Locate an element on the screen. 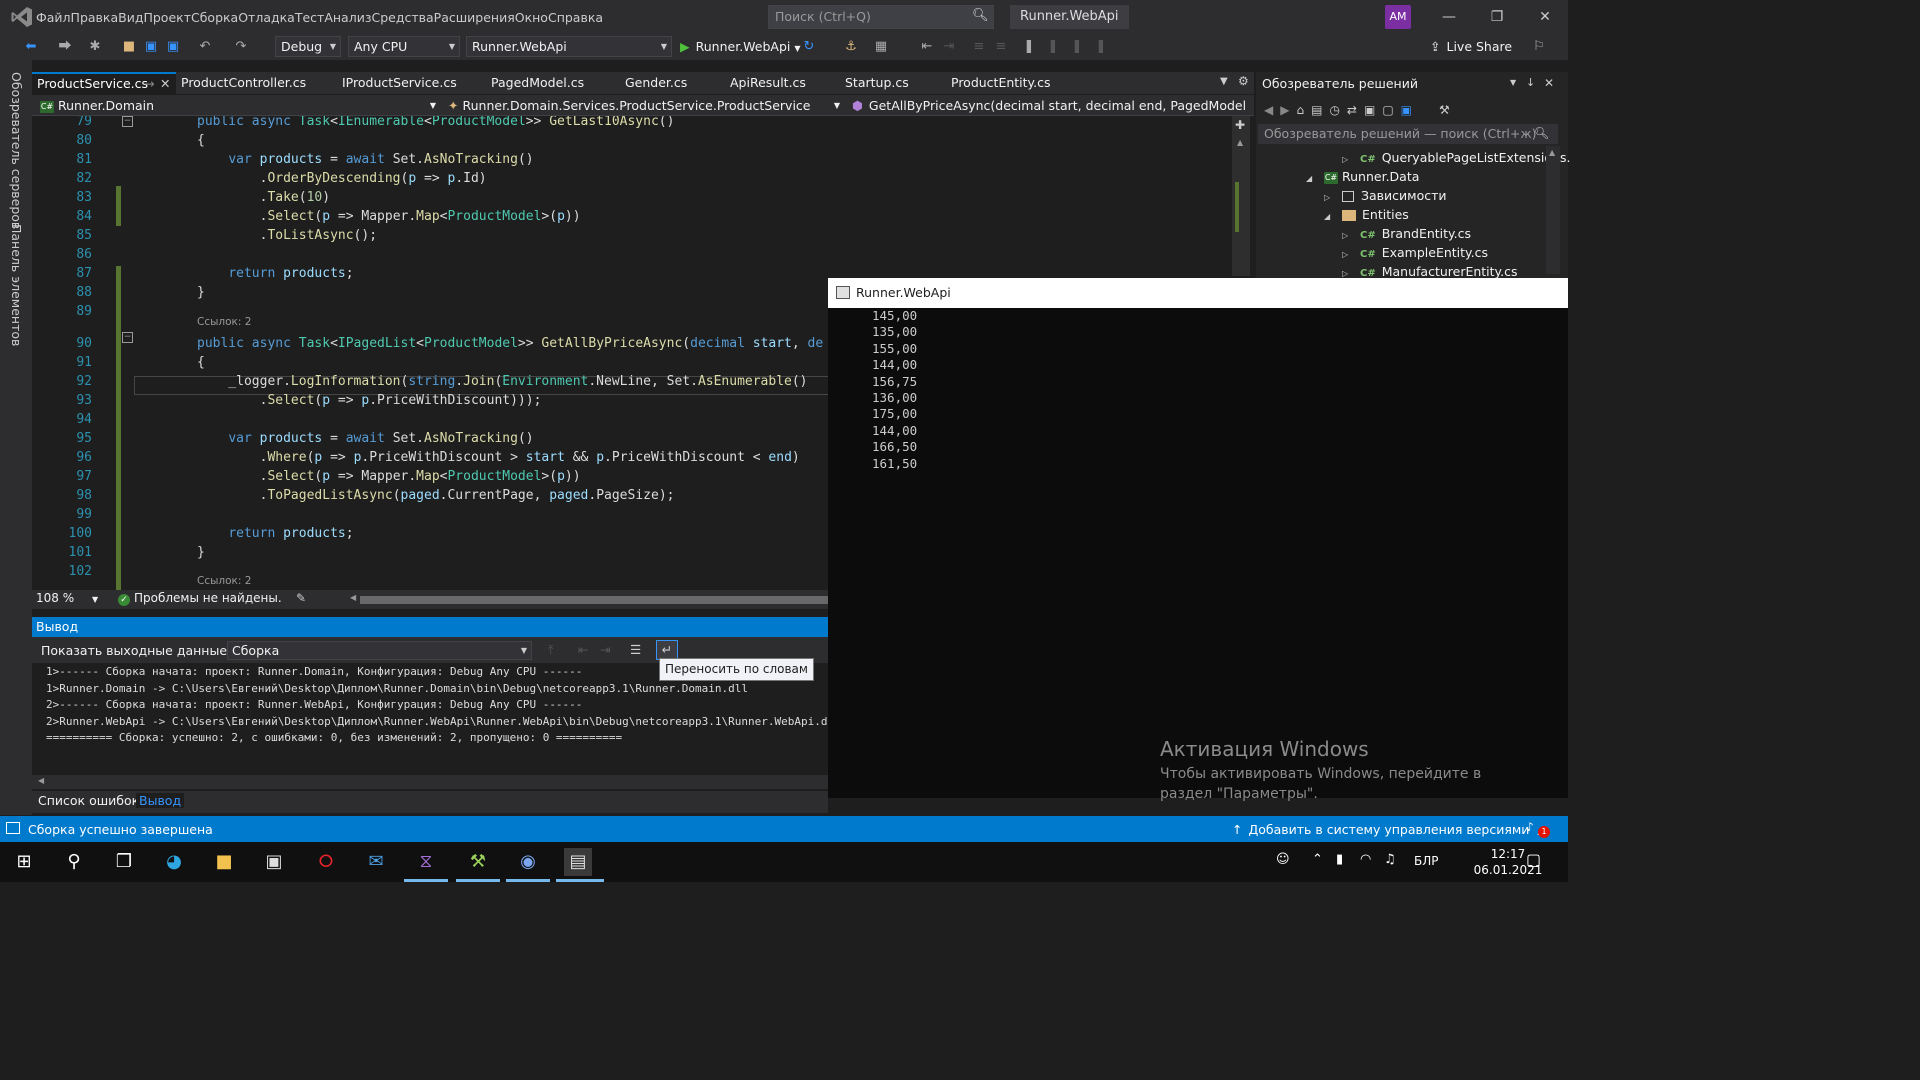  mail-icon: ✉ is located at coordinates (376, 862).